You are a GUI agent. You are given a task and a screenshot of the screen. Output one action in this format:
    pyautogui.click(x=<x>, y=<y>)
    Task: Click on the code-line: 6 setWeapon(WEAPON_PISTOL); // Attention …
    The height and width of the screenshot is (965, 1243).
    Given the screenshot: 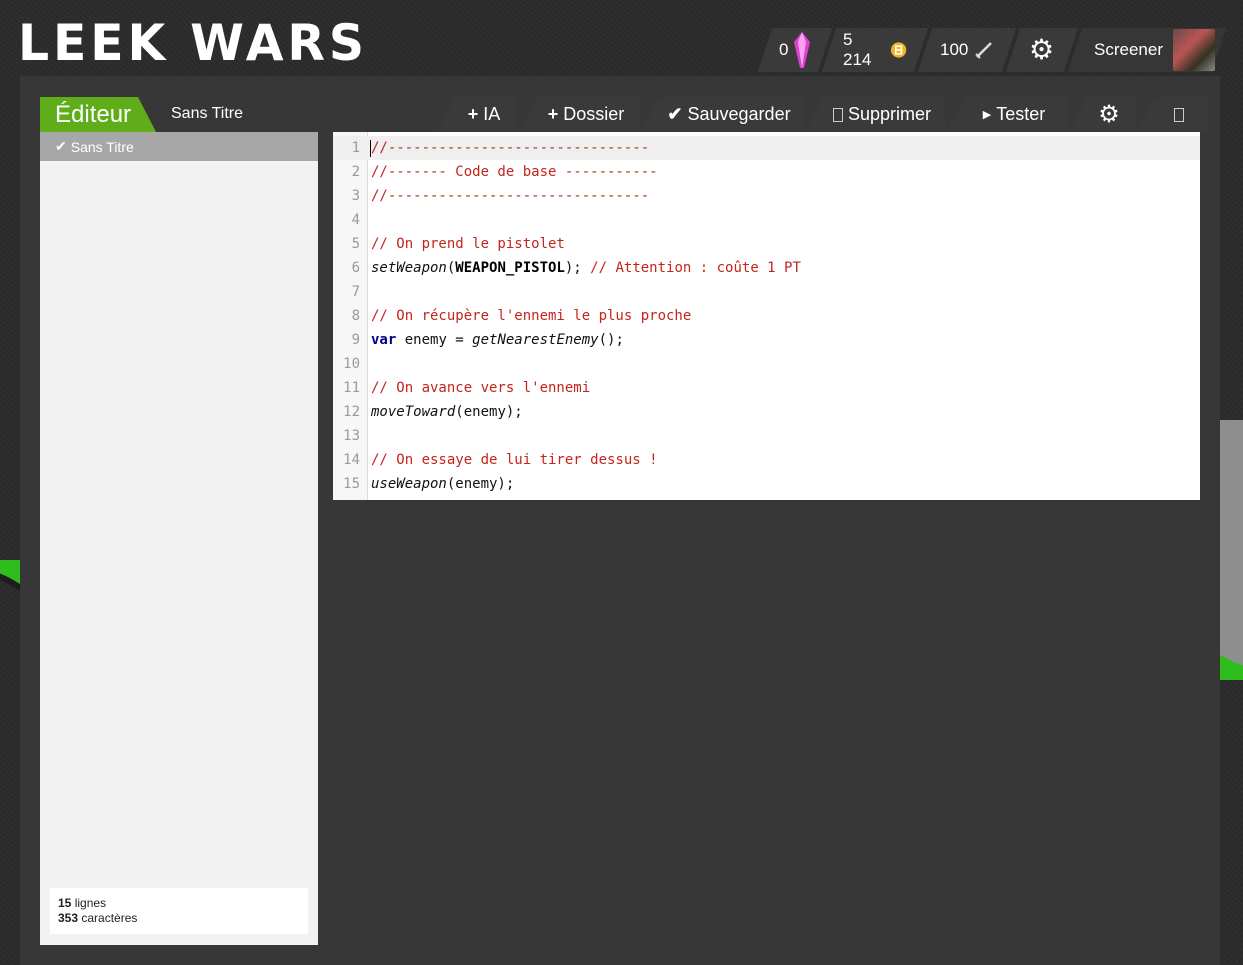 What is the action you would take?
    pyautogui.click(x=766, y=268)
    